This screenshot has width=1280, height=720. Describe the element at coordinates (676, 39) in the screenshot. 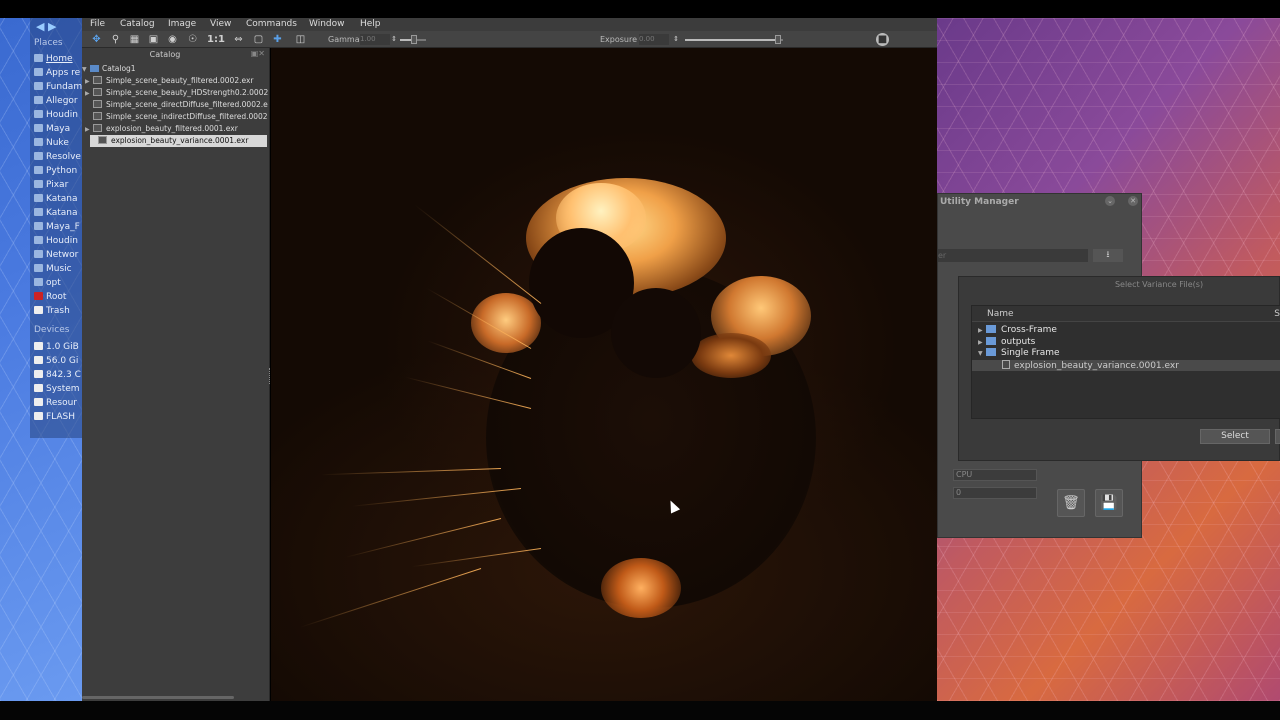

I see `exposure-spin-icon: ⇕` at that location.